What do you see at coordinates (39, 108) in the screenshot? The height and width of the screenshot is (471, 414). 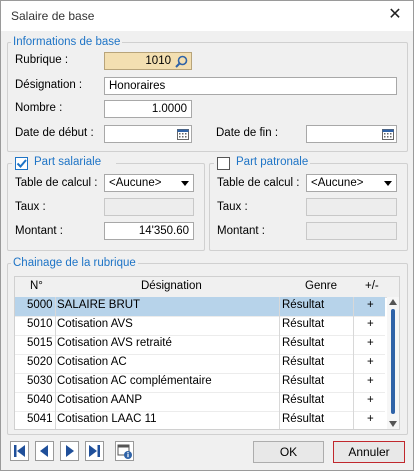 I see `nombre-label: Nombre :` at bounding box center [39, 108].